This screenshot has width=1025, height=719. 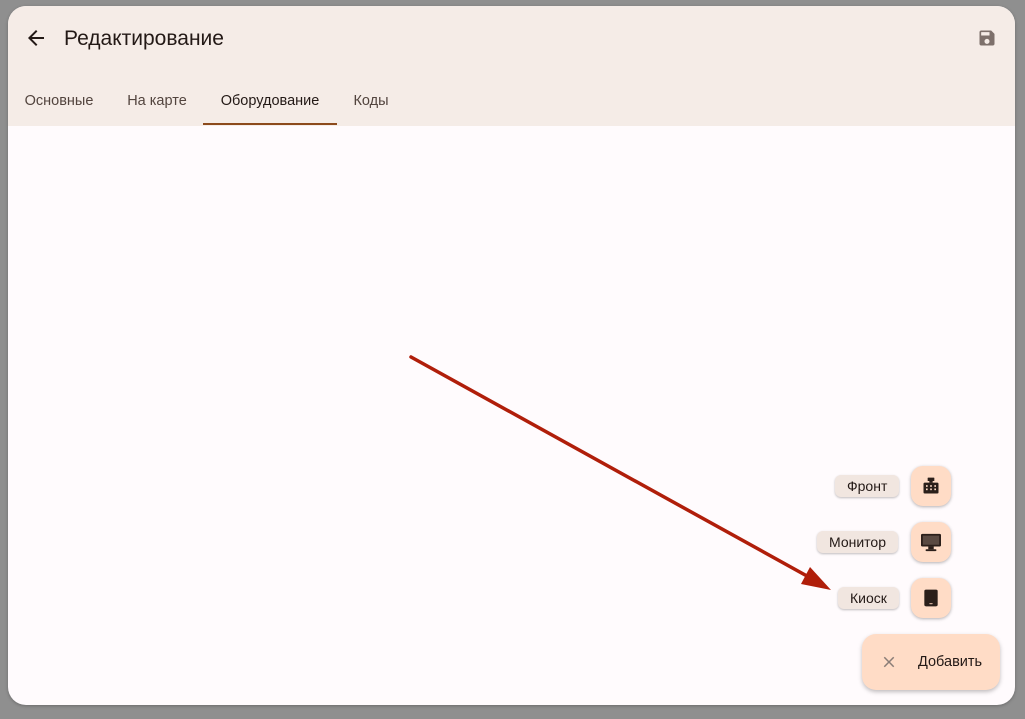 I want to click on speed-dial-label-monitor: Монитор, so click(x=857, y=542).